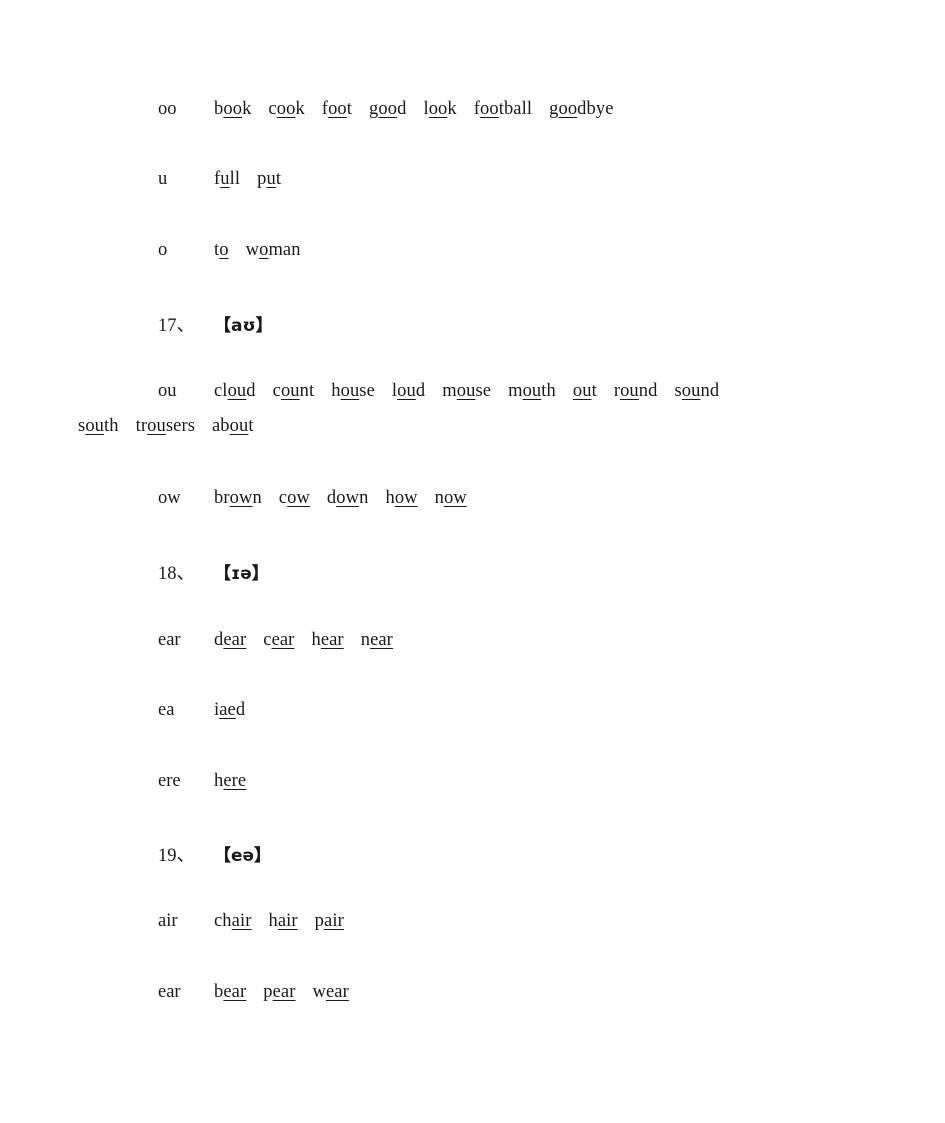 Image resolution: width=945 pixels, height=1123 pixels. Describe the element at coordinates (243, 326) in the screenshot. I see `section-ipa: 【aʊ】` at that location.